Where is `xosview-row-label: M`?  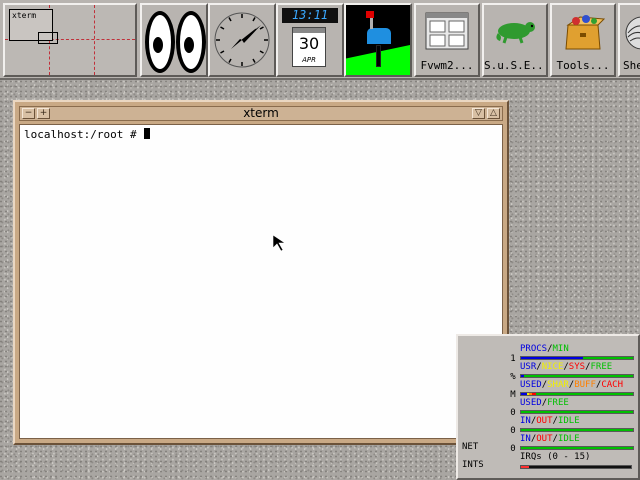
xosview-row-label: M is located at coordinates (513, 395).